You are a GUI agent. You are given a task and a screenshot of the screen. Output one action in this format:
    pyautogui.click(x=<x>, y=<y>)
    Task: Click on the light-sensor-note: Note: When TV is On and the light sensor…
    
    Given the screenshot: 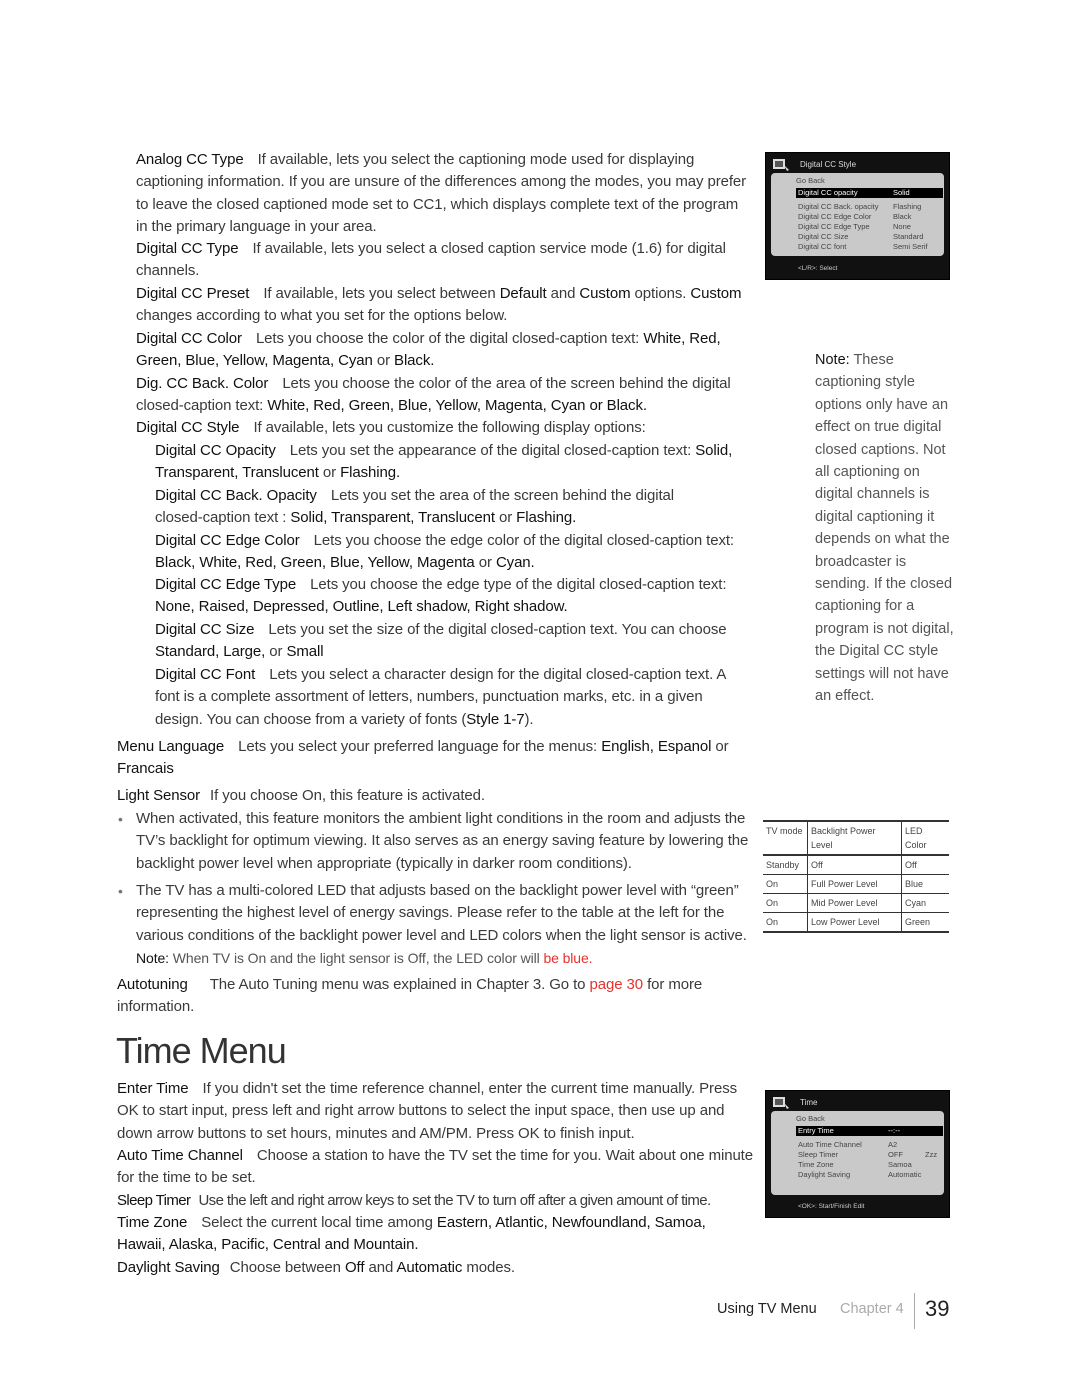 What is the action you would take?
    pyautogui.click(x=364, y=958)
    